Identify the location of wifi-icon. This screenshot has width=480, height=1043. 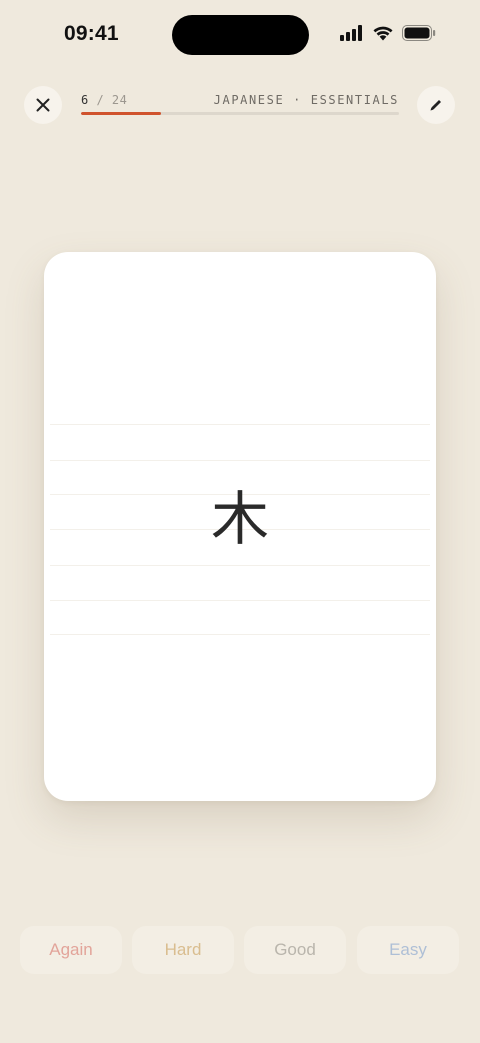
(383, 33).